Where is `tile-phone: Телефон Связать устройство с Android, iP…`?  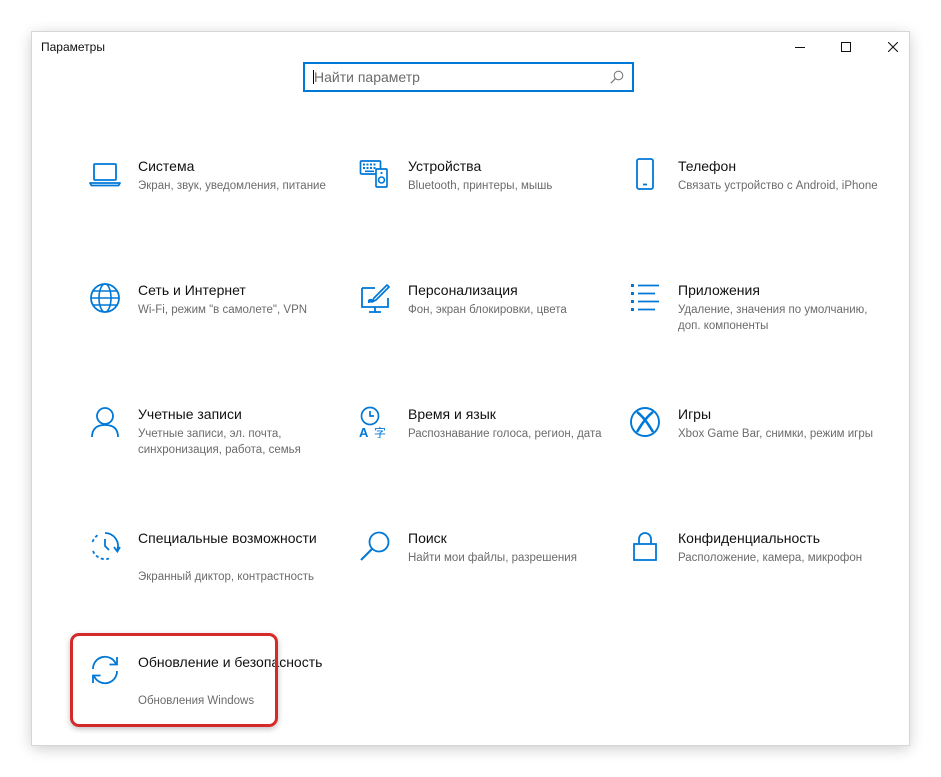 tile-phone: Телефон Связать устройство с Android, iP… is located at coordinates (754, 203).